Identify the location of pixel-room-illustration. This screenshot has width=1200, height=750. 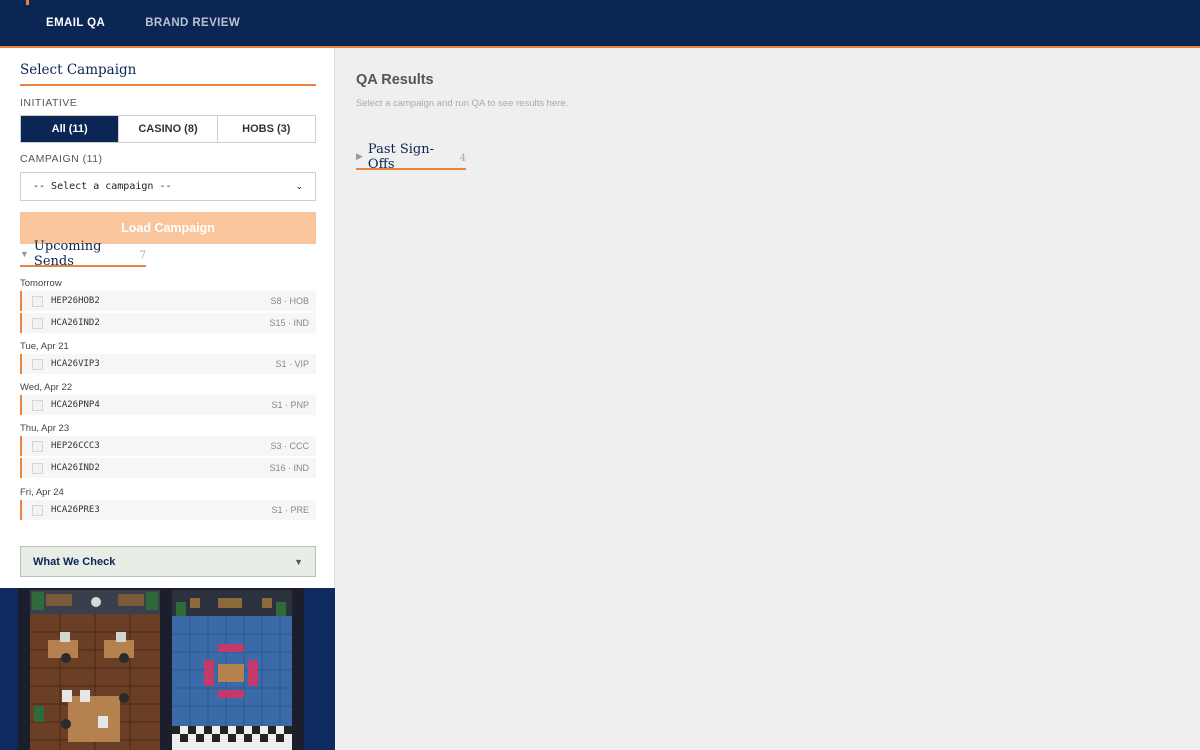
(167, 669).